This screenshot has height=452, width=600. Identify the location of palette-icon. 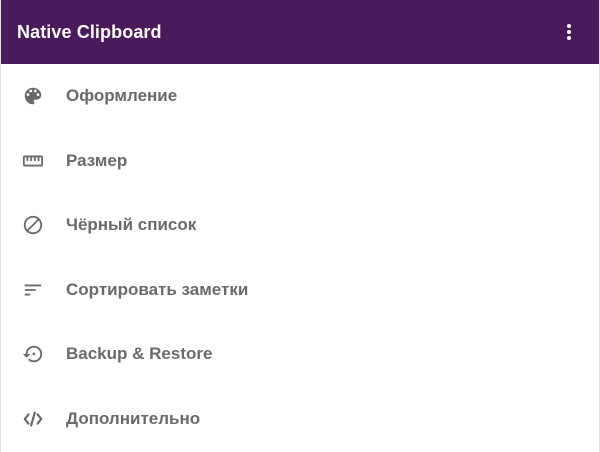
(33, 96).